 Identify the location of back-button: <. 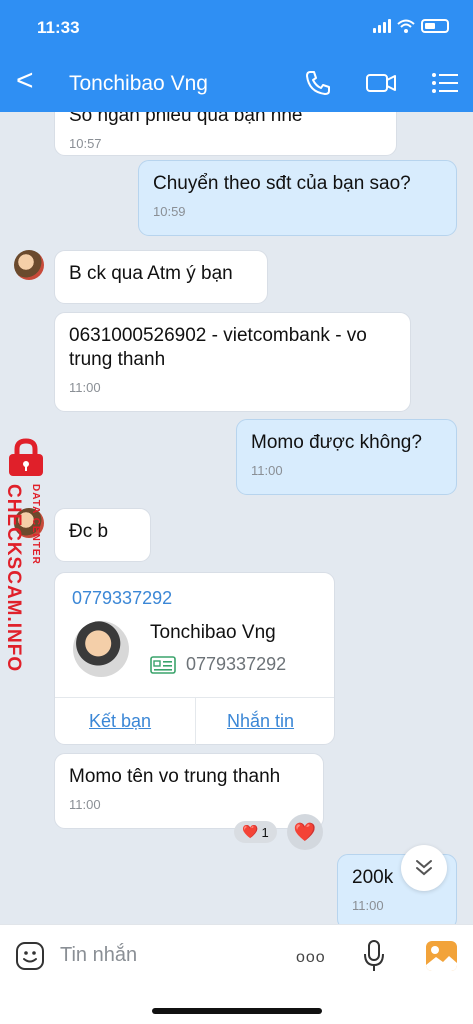
(25, 81).